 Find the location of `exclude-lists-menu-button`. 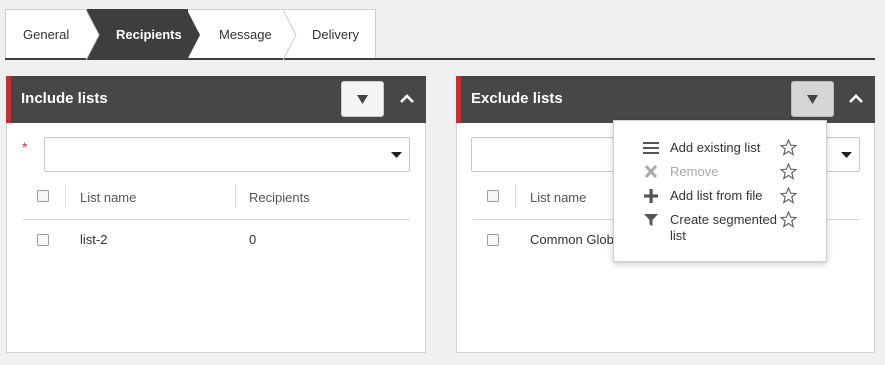

exclude-lists-menu-button is located at coordinates (812, 99).